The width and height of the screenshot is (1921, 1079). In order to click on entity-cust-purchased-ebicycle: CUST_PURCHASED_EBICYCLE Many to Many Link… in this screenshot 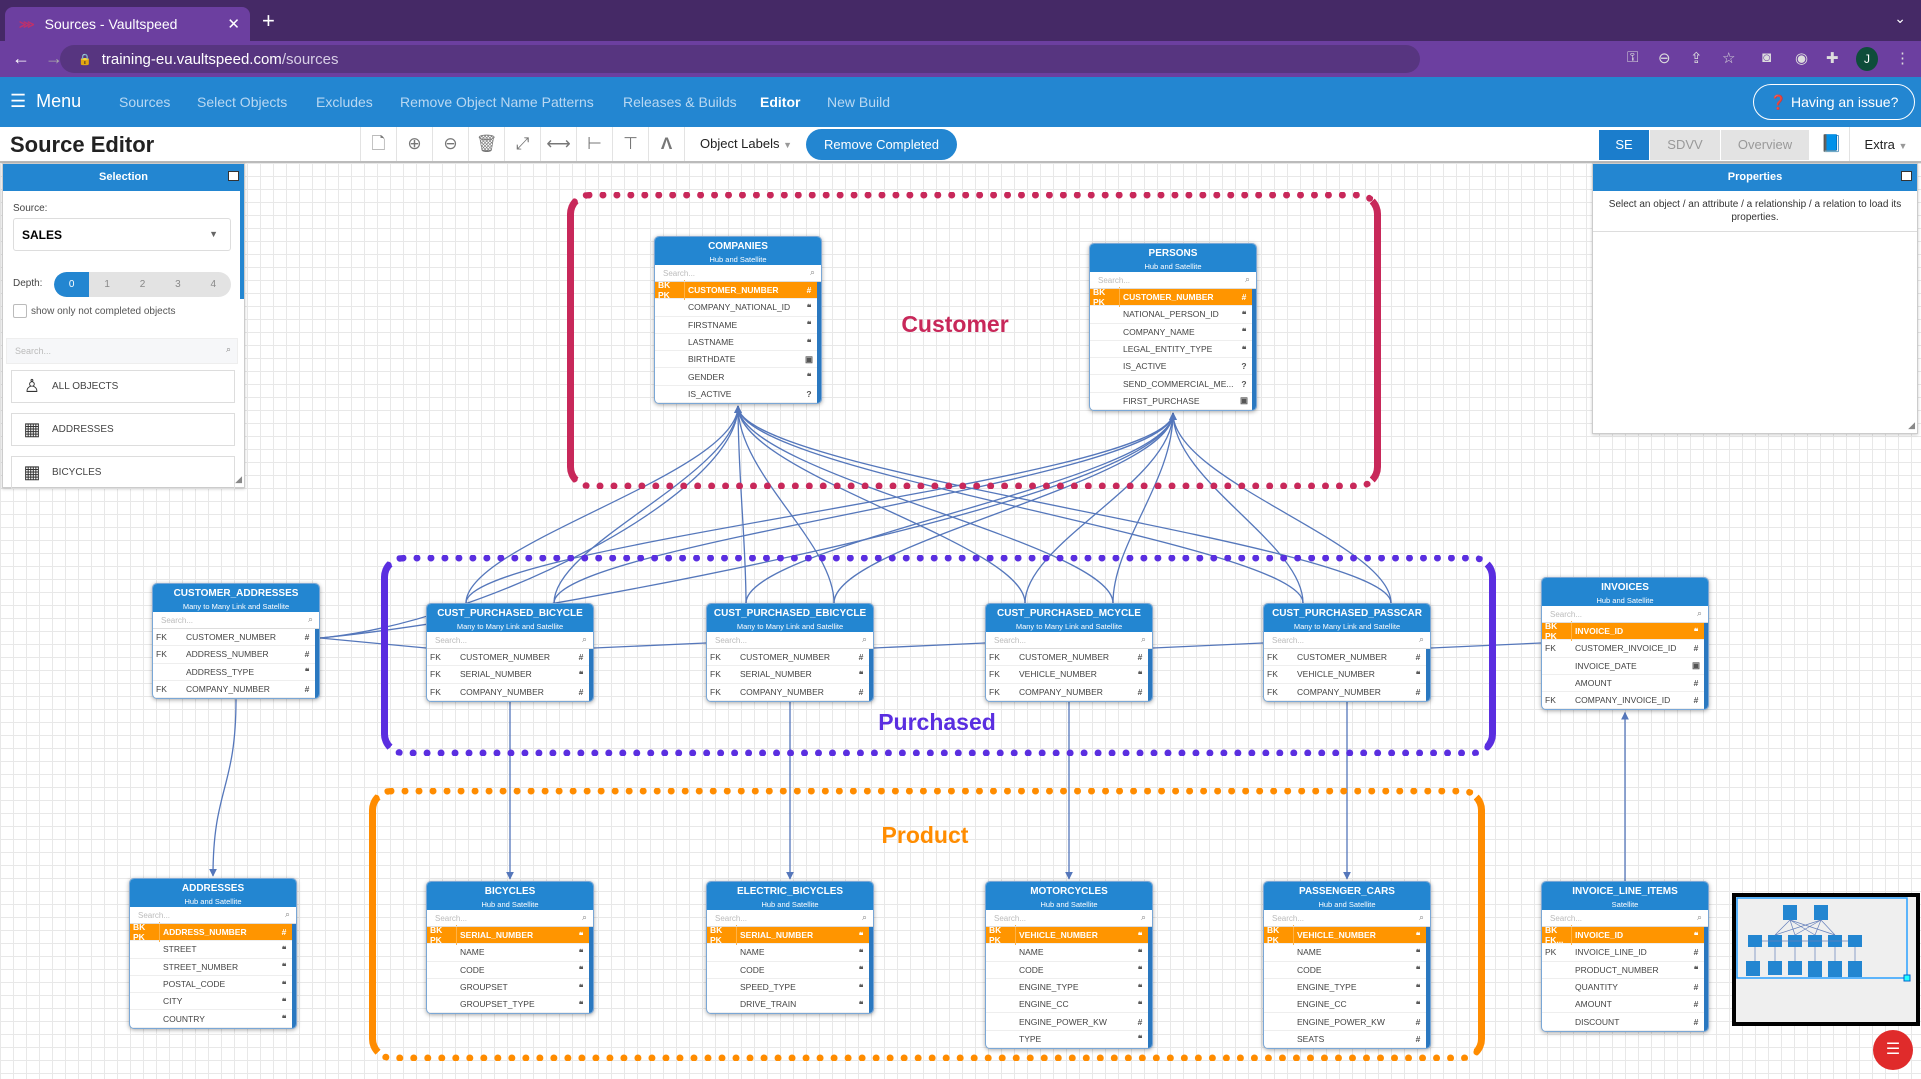, I will do `click(790, 652)`.